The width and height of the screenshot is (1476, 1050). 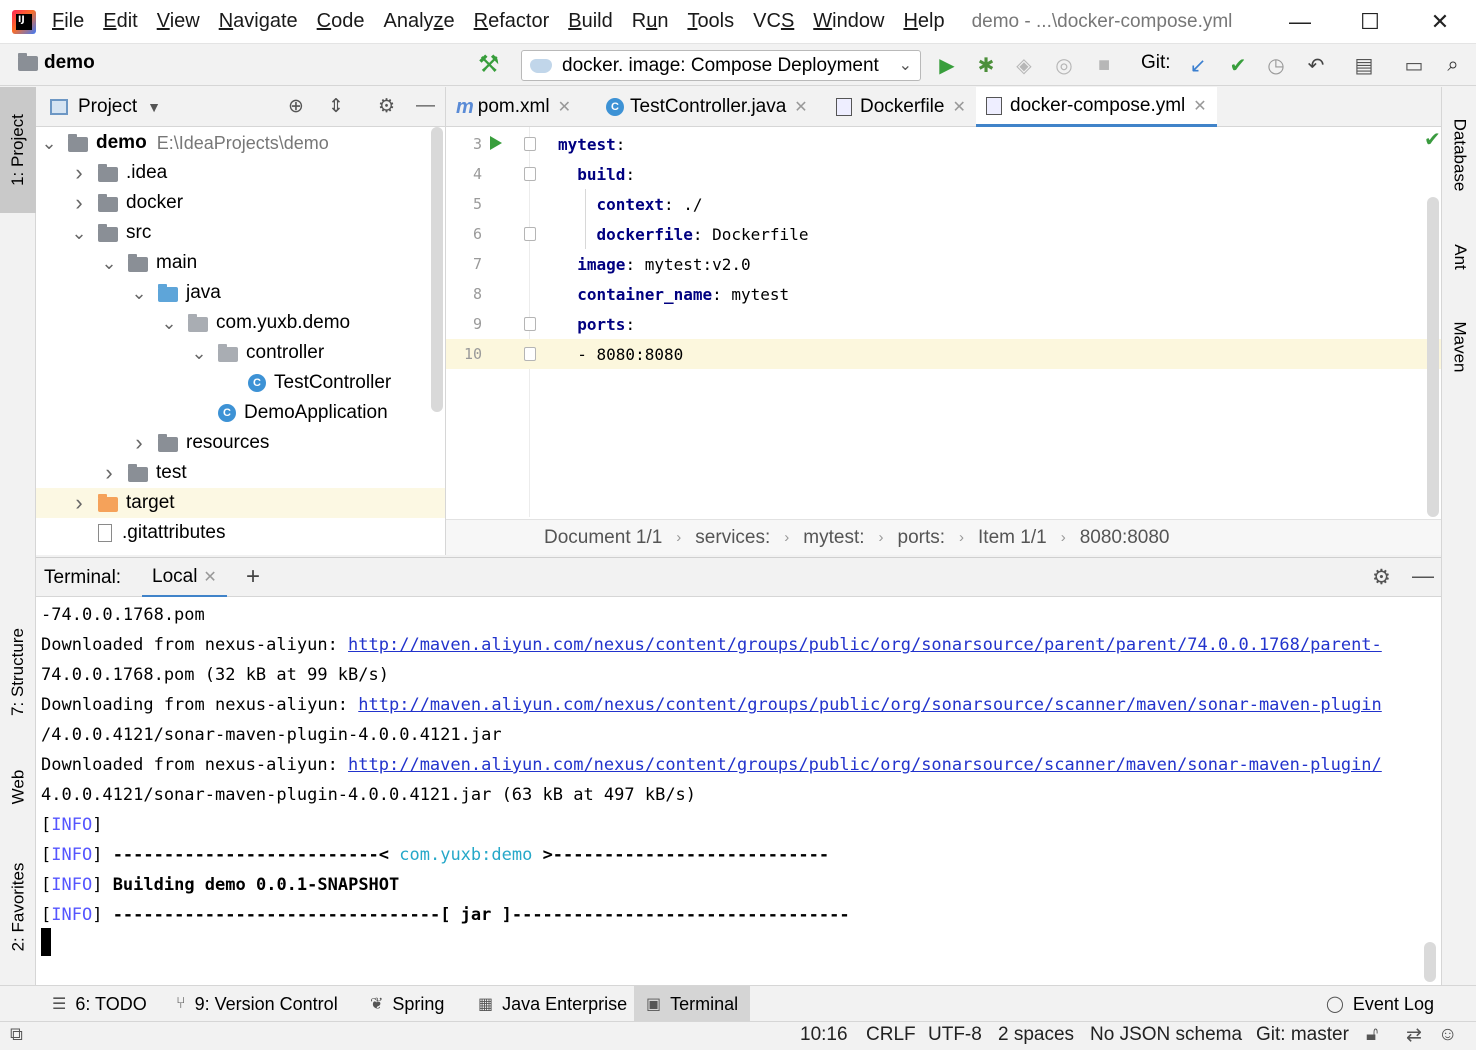 I want to click on terminal-tab-local: Local ✕, so click(x=184, y=578).